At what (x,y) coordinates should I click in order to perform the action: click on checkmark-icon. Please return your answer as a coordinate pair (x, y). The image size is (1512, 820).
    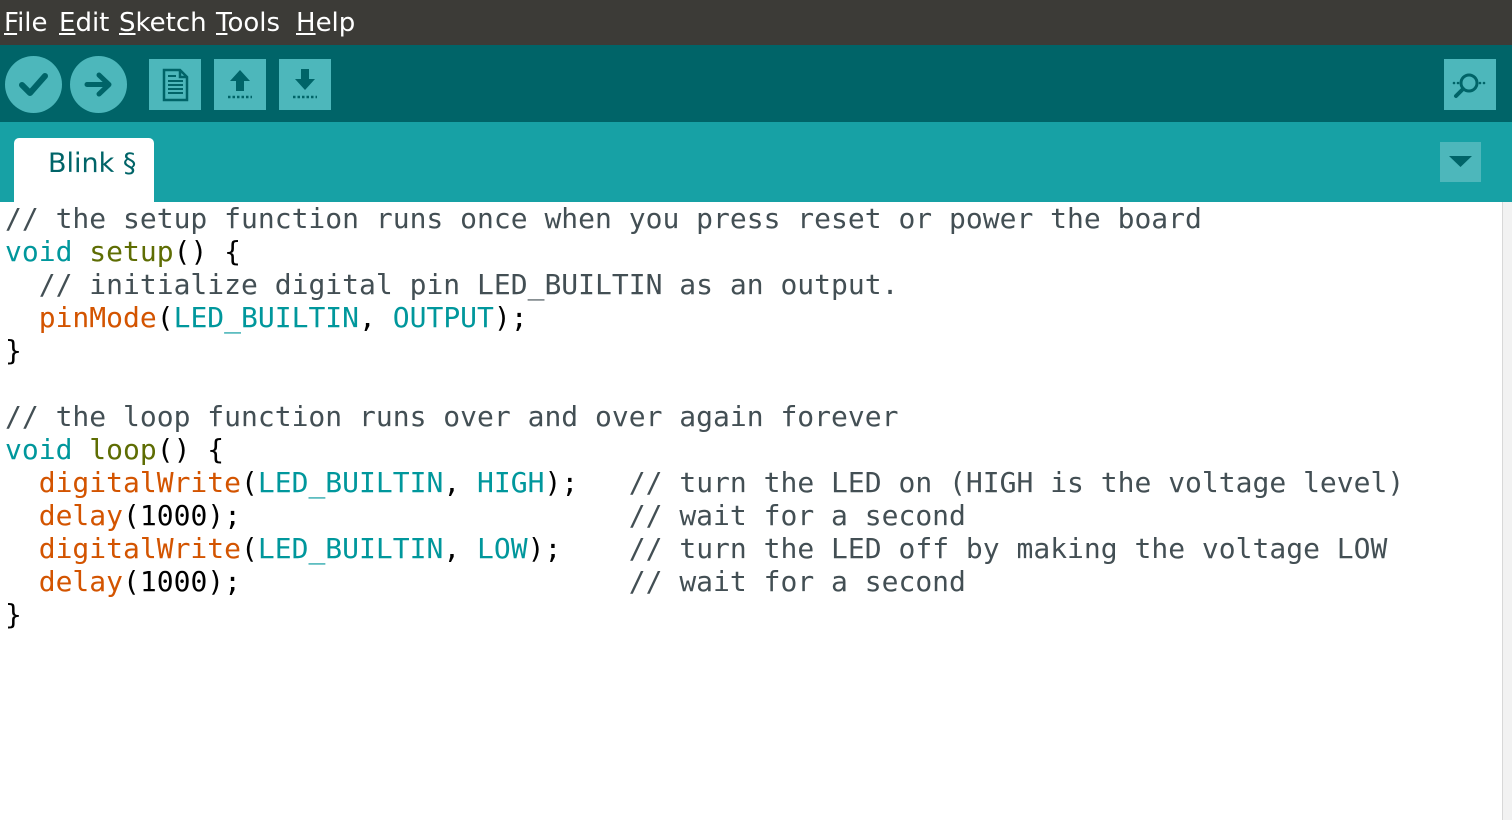
    Looking at the image, I should click on (33, 84).